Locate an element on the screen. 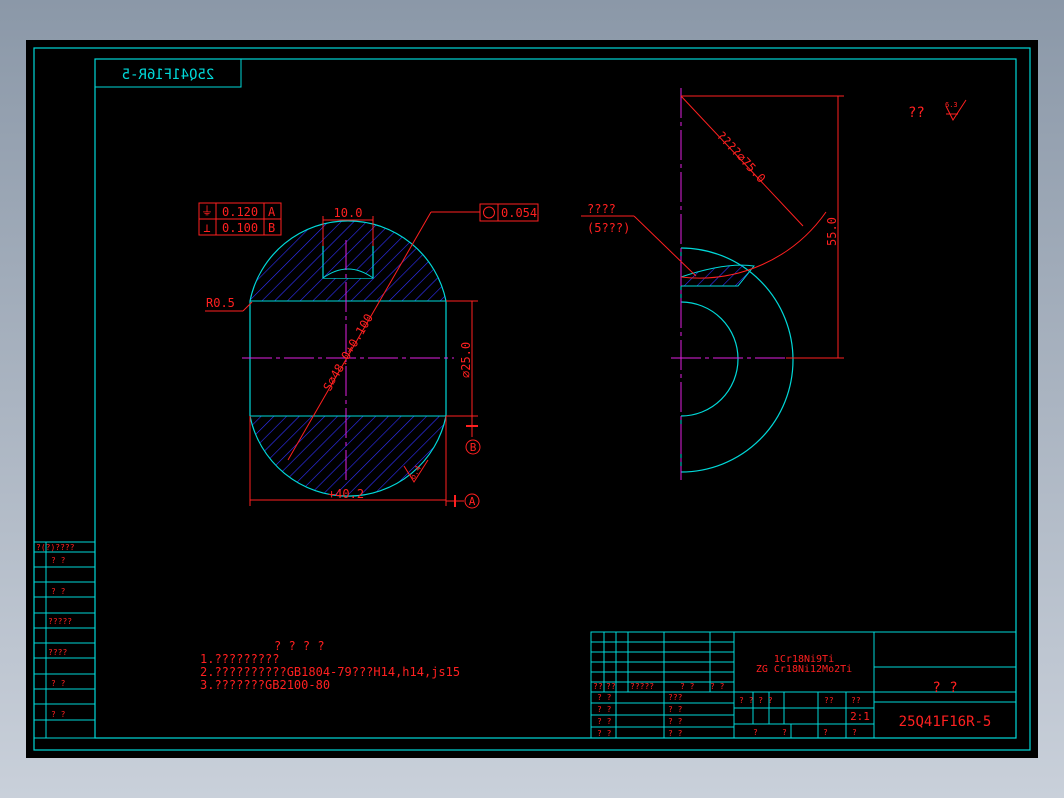  gdt-frame: ⏚ 0.120 A ⊥ 0.100 B is located at coordinates (240, 219).